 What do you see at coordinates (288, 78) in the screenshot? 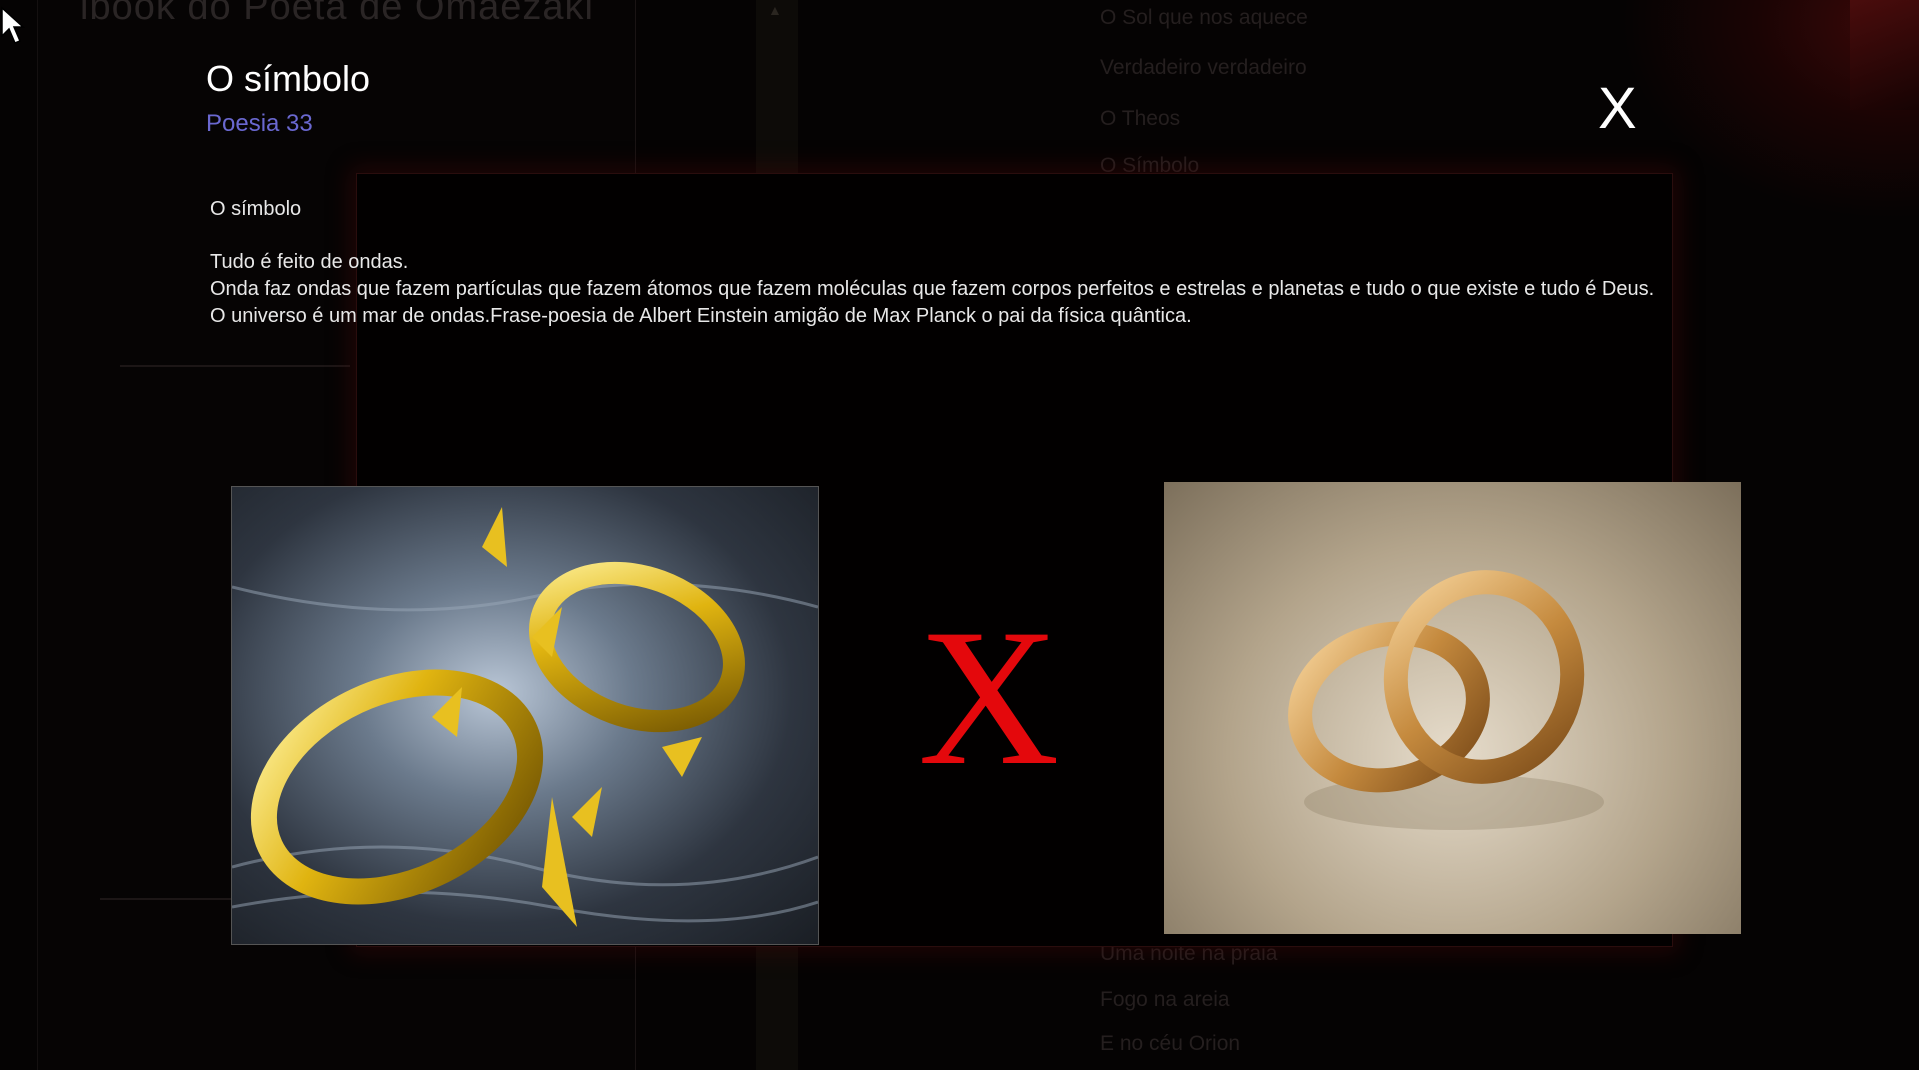
I see `poem-title: O símbolo` at bounding box center [288, 78].